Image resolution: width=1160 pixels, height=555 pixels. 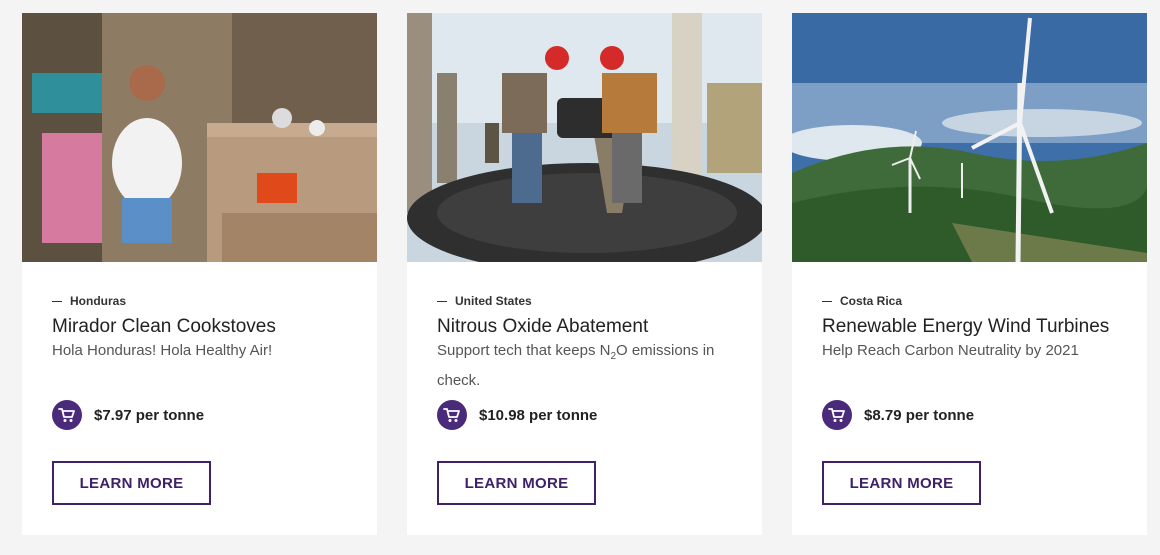 I want to click on project-title: Renewable Energy Wind Turbines, so click(x=972, y=327).